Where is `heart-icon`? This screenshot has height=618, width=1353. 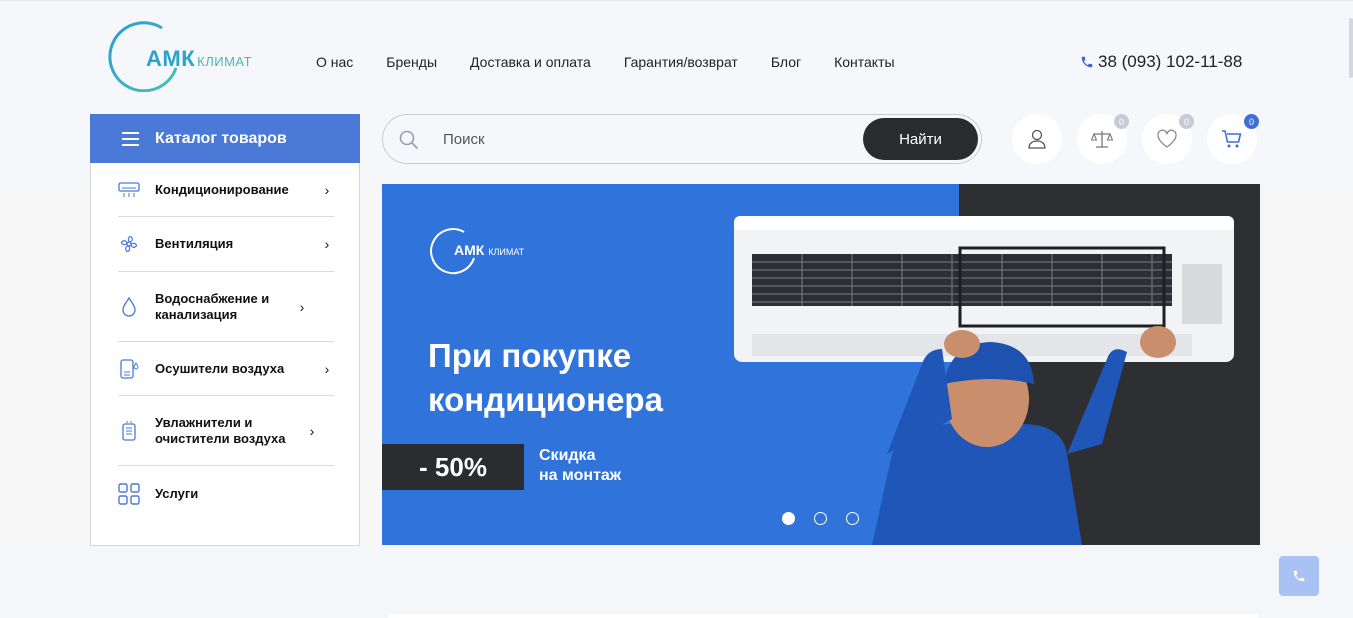
heart-icon is located at coordinates (1167, 138).